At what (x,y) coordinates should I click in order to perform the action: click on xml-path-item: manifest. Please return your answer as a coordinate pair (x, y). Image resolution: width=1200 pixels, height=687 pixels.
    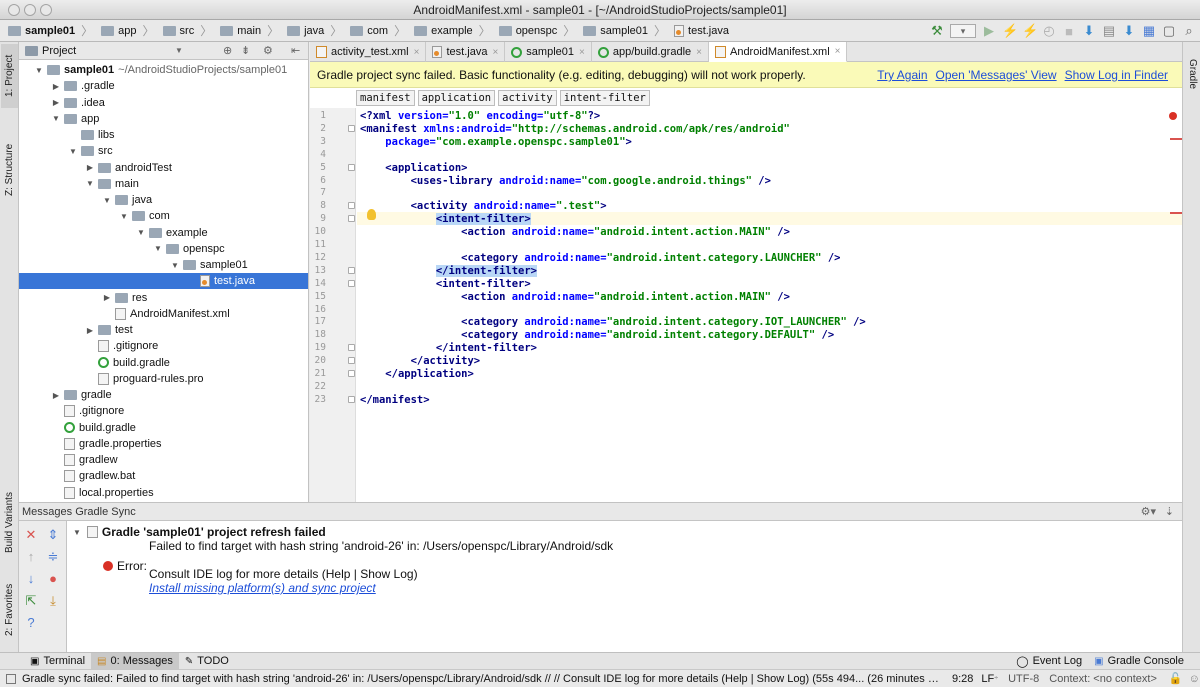
    Looking at the image, I should click on (385, 98).